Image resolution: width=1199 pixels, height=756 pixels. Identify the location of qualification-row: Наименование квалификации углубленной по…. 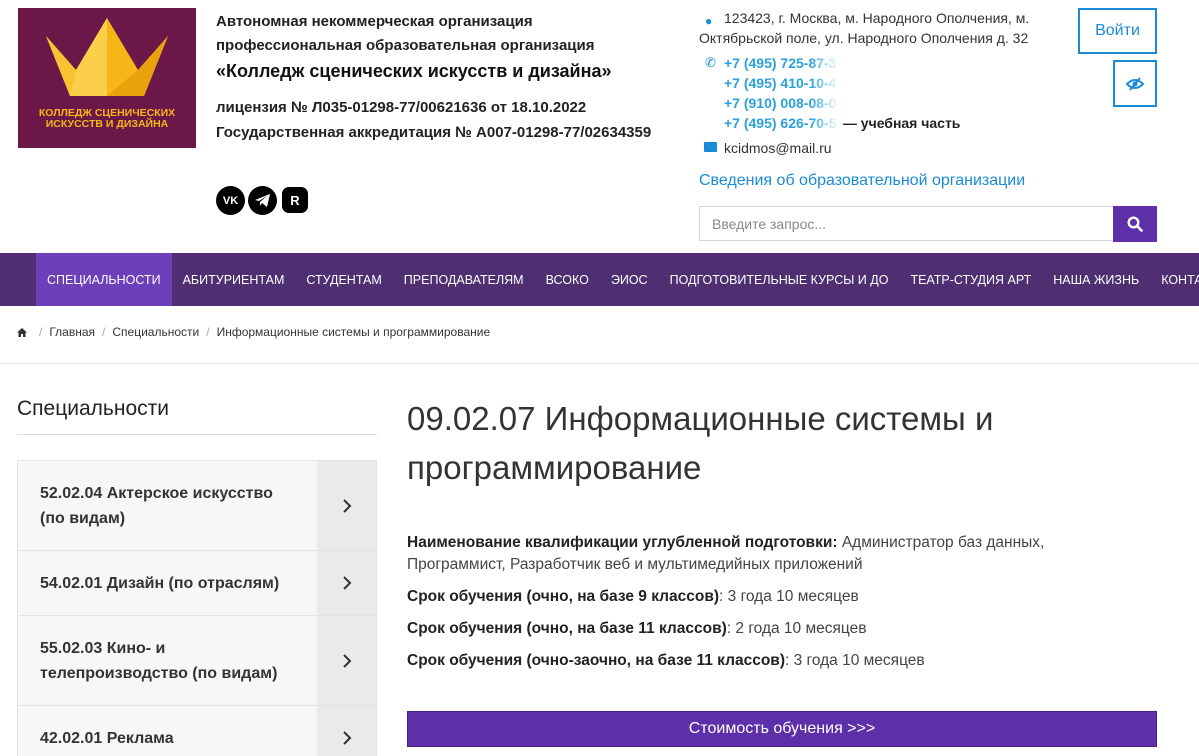
(767, 554).